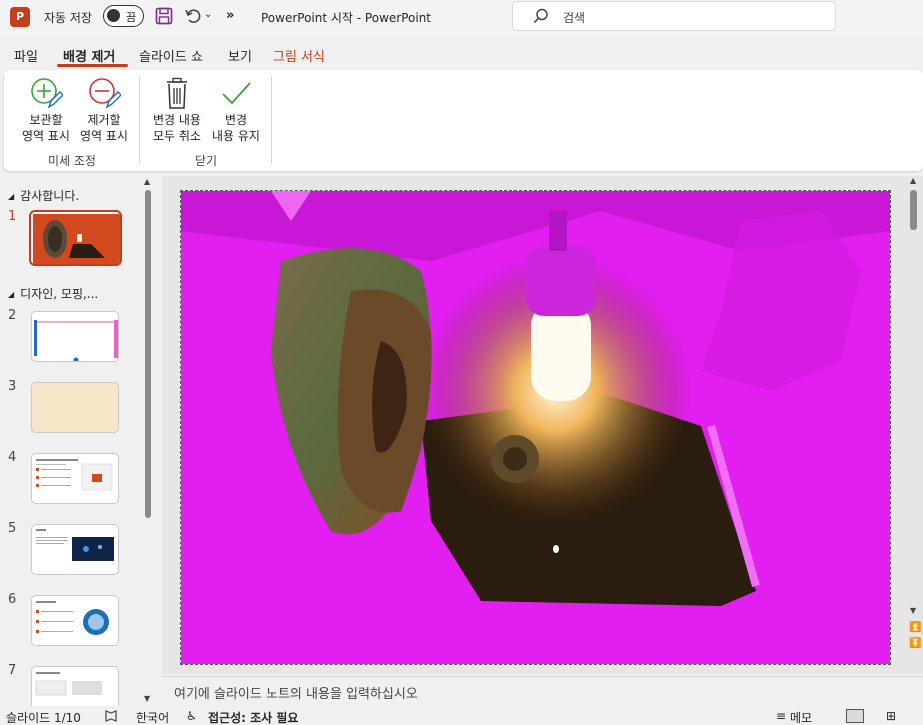 The image size is (923, 725). I want to click on slide-number: 5, so click(12, 528).